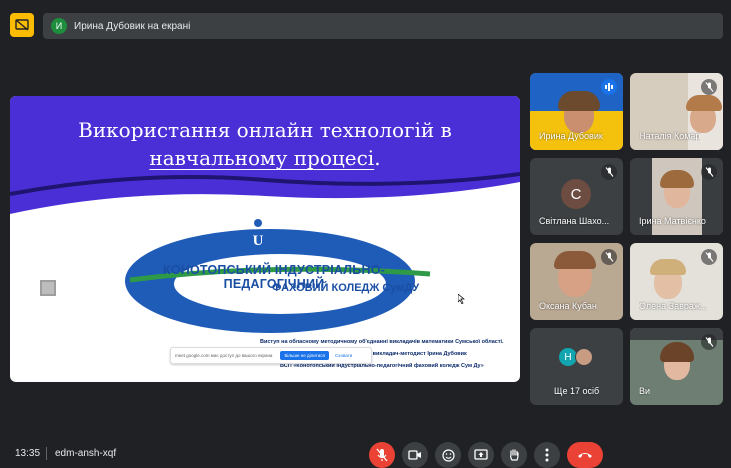 The width and height of the screenshot is (731, 468). What do you see at coordinates (676, 196) in the screenshot?
I see `participant-tile: Ірина Матвієнко` at bounding box center [676, 196].